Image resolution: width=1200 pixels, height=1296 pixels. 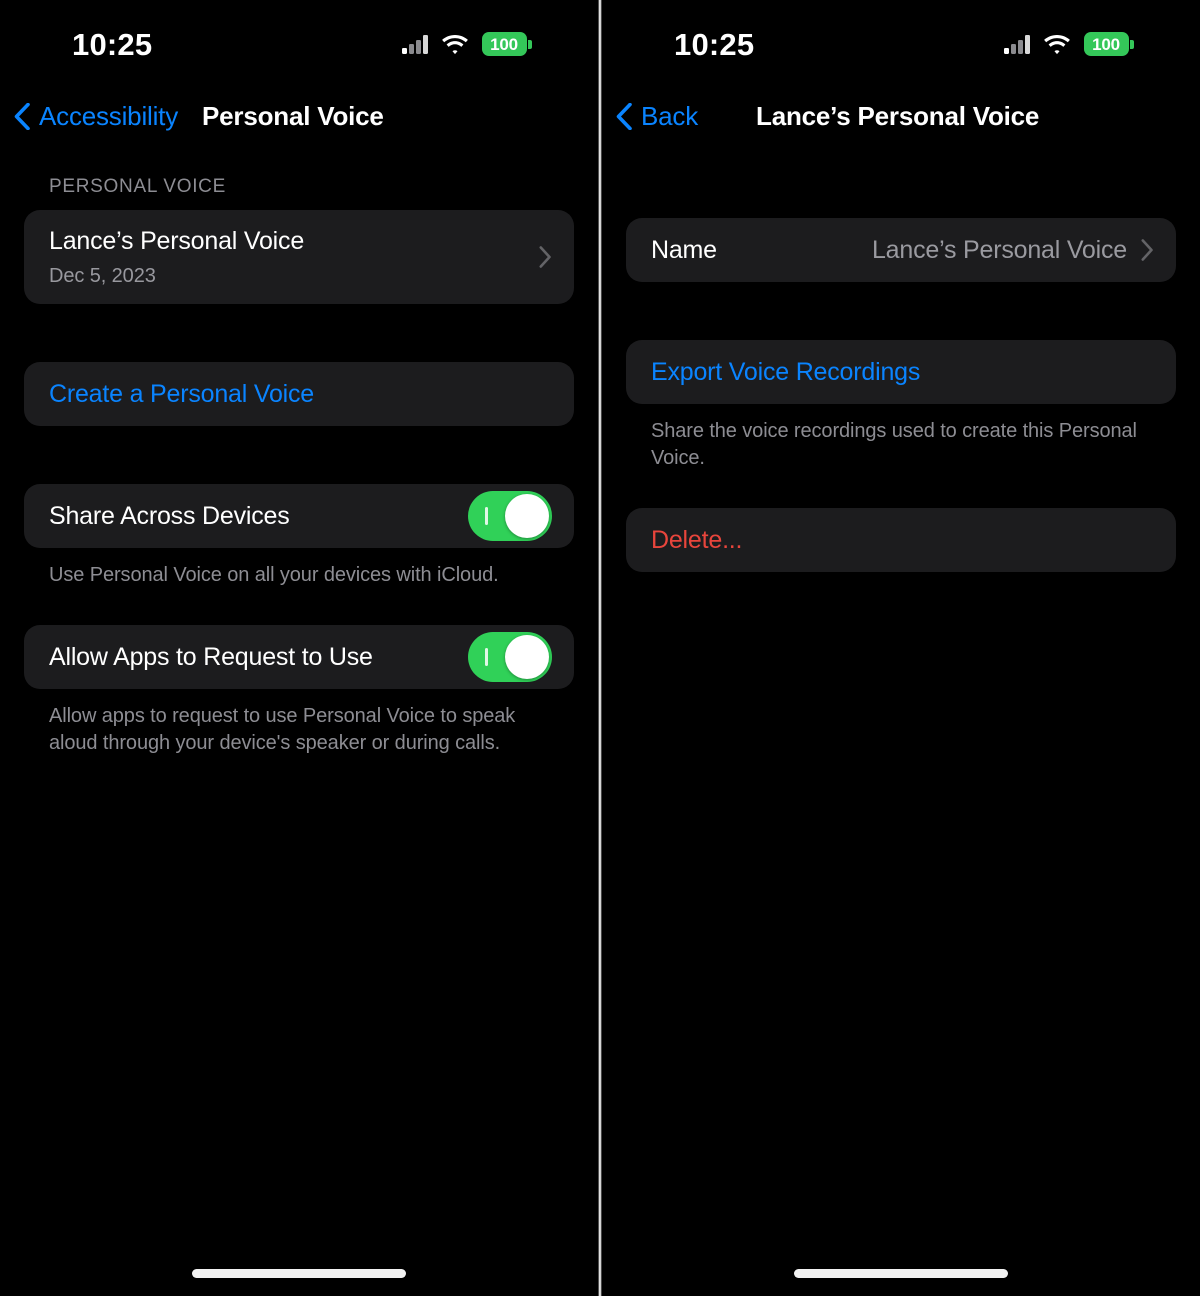 What do you see at coordinates (108, 116) in the screenshot?
I see `back-button-label: Accessibility` at bounding box center [108, 116].